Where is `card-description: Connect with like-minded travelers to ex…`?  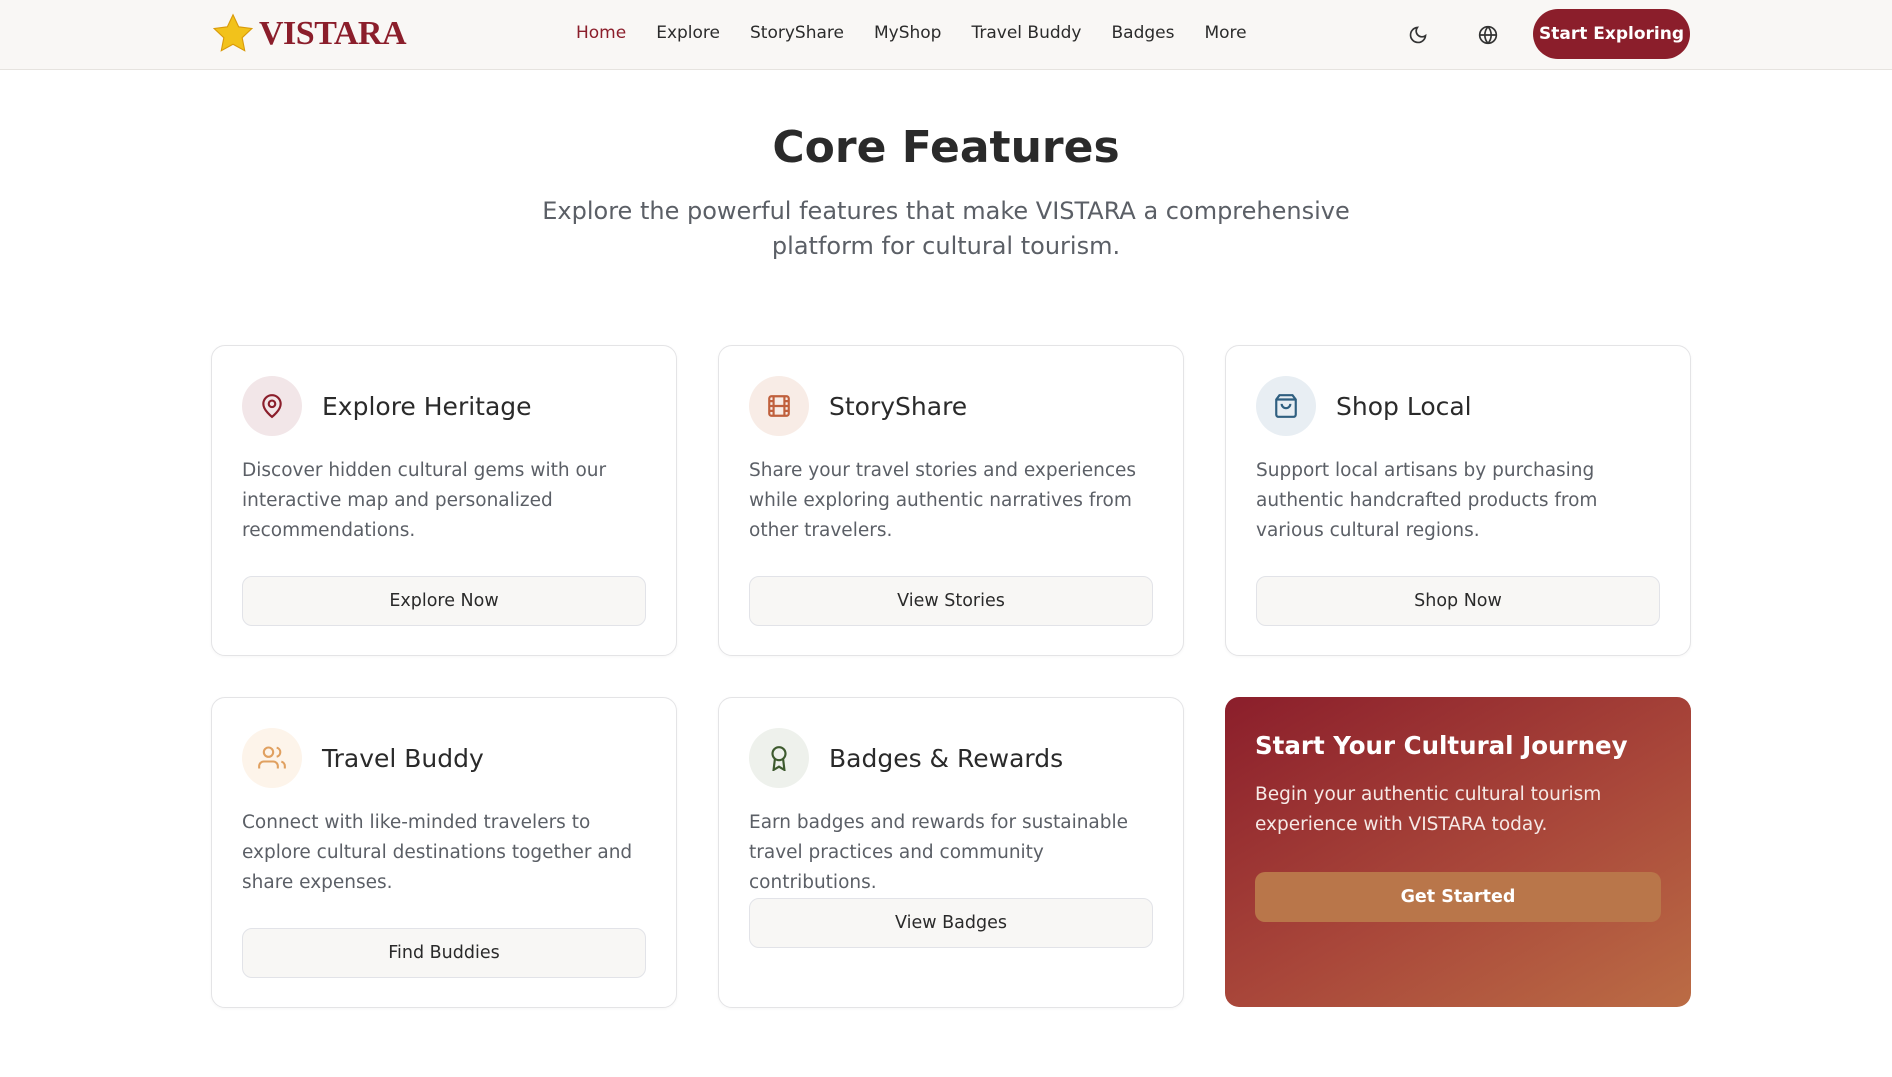
card-description: Connect with like-minded travelers to ex… is located at coordinates (437, 852).